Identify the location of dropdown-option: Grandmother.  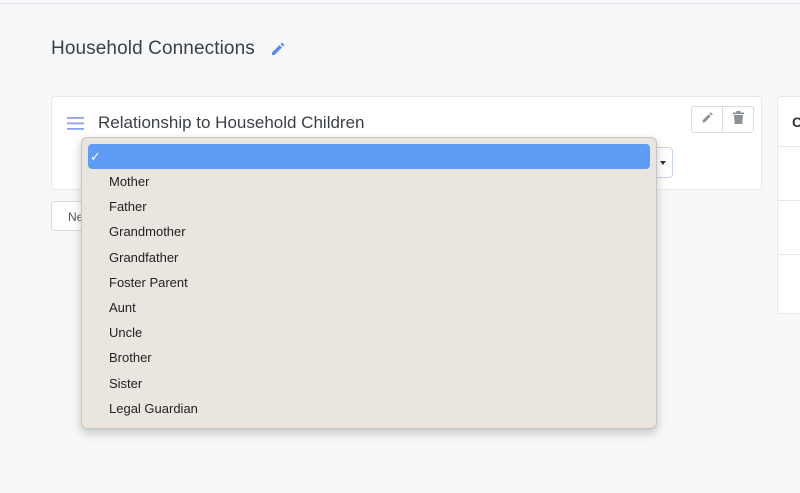
(369, 231).